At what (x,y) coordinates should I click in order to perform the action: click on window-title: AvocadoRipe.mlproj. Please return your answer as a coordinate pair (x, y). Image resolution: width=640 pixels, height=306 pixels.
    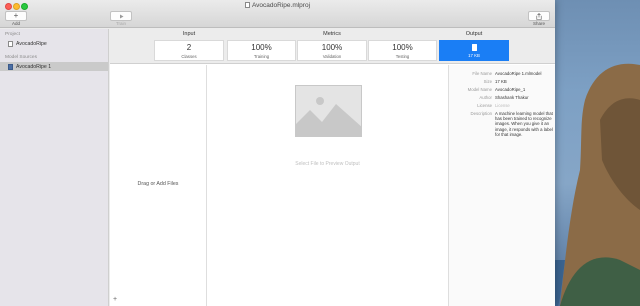
    Looking at the image, I should click on (277, 5).